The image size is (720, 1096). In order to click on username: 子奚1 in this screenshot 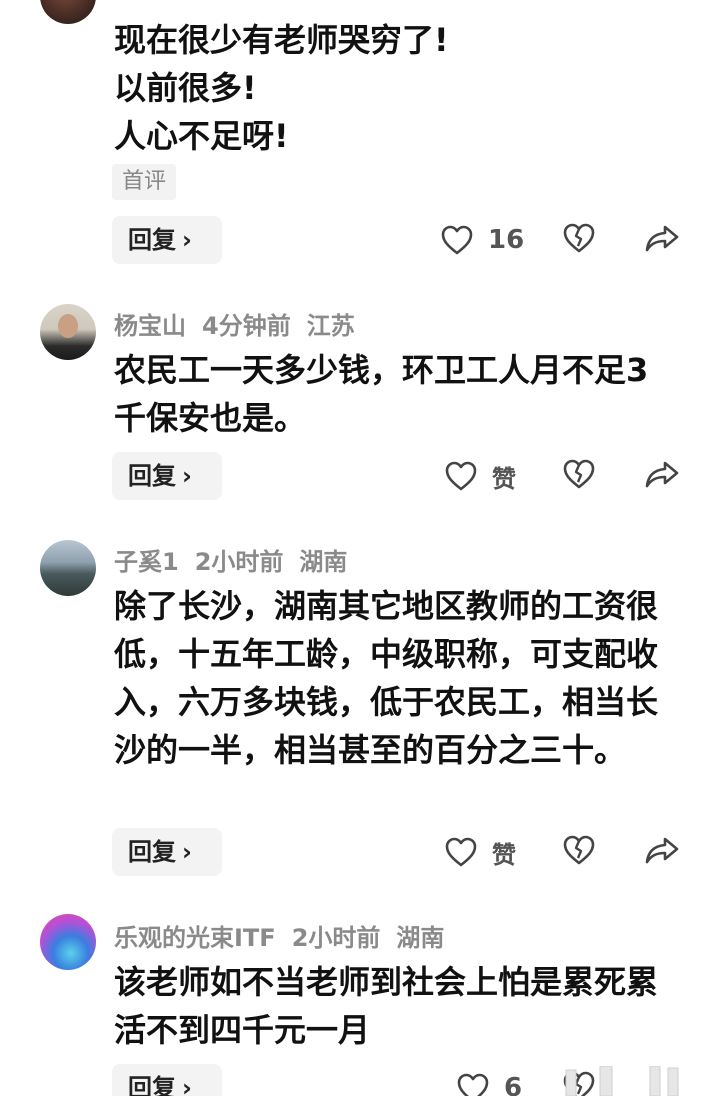, I will do `click(146, 562)`.